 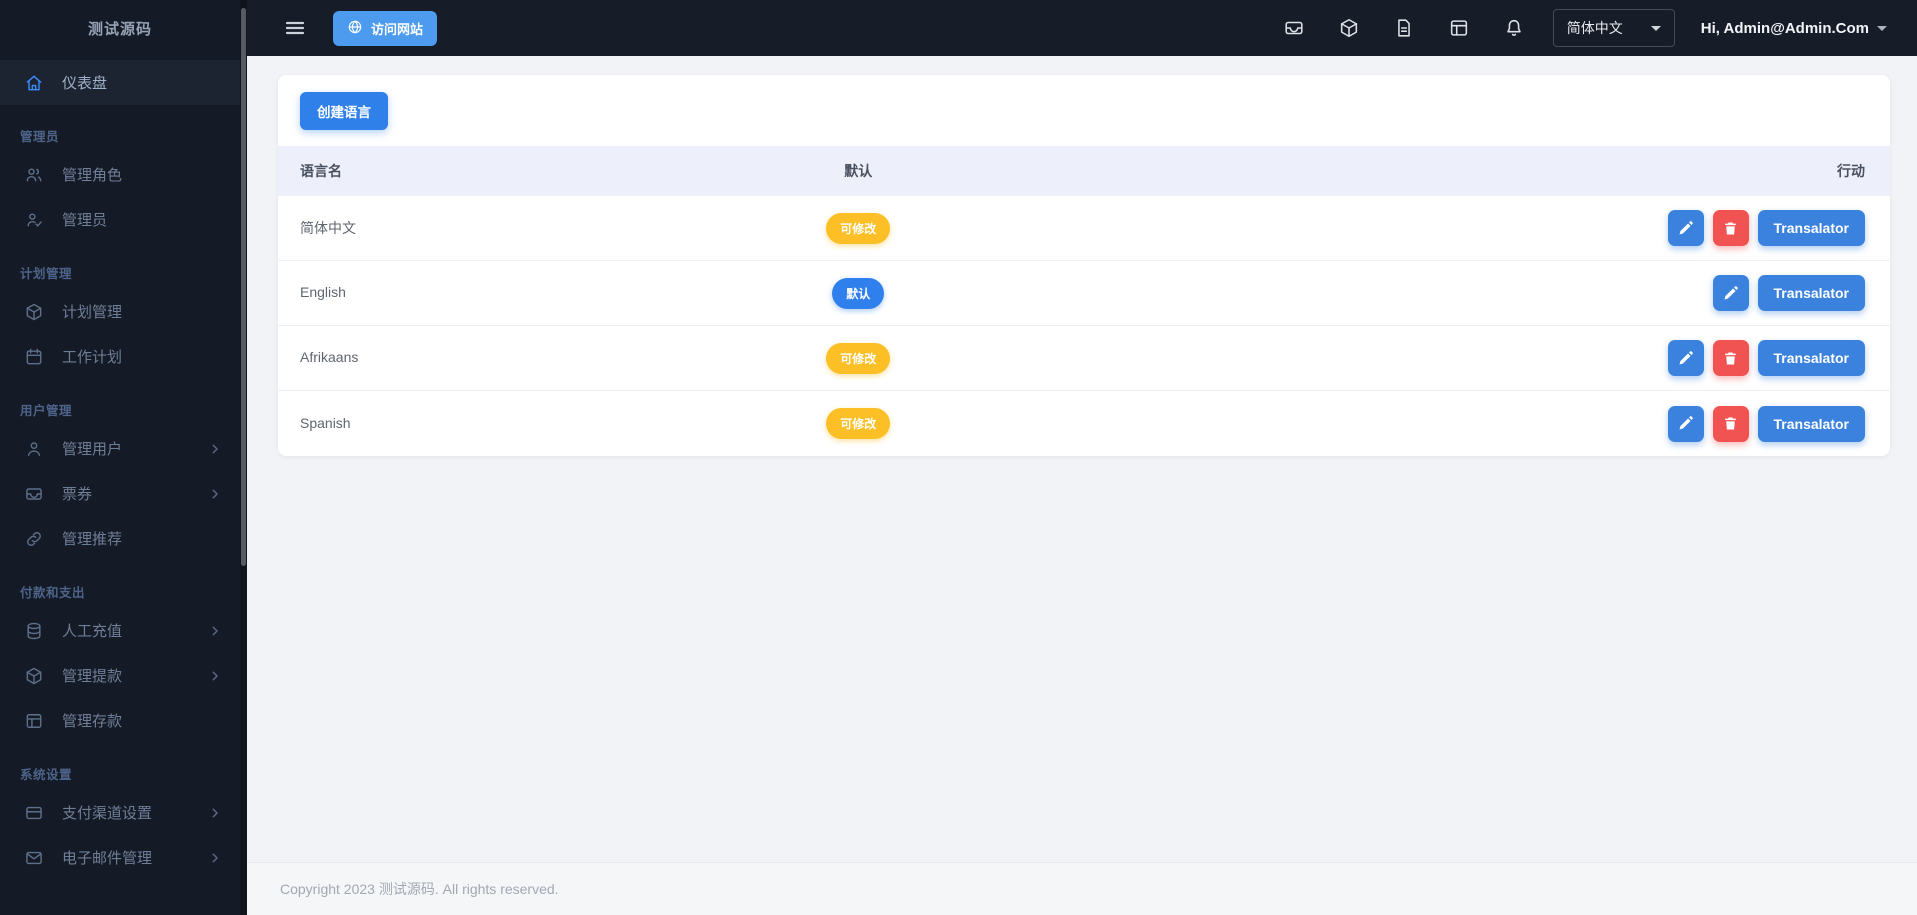 What do you see at coordinates (34, 175) in the screenshot?
I see `users-icon` at bounding box center [34, 175].